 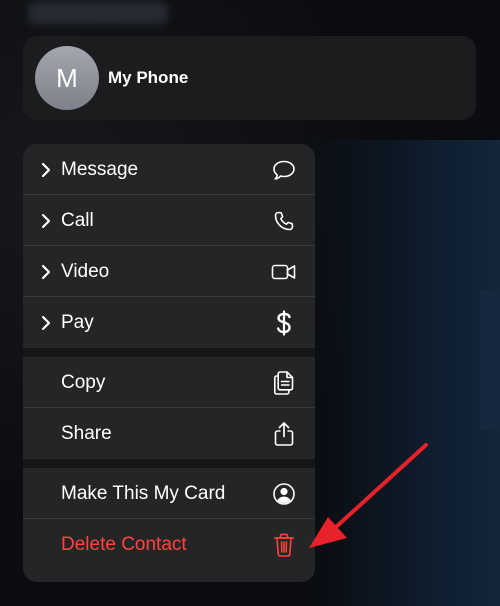 What do you see at coordinates (169, 169) in the screenshot?
I see `menu-item-message: Message` at bounding box center [169, 169].